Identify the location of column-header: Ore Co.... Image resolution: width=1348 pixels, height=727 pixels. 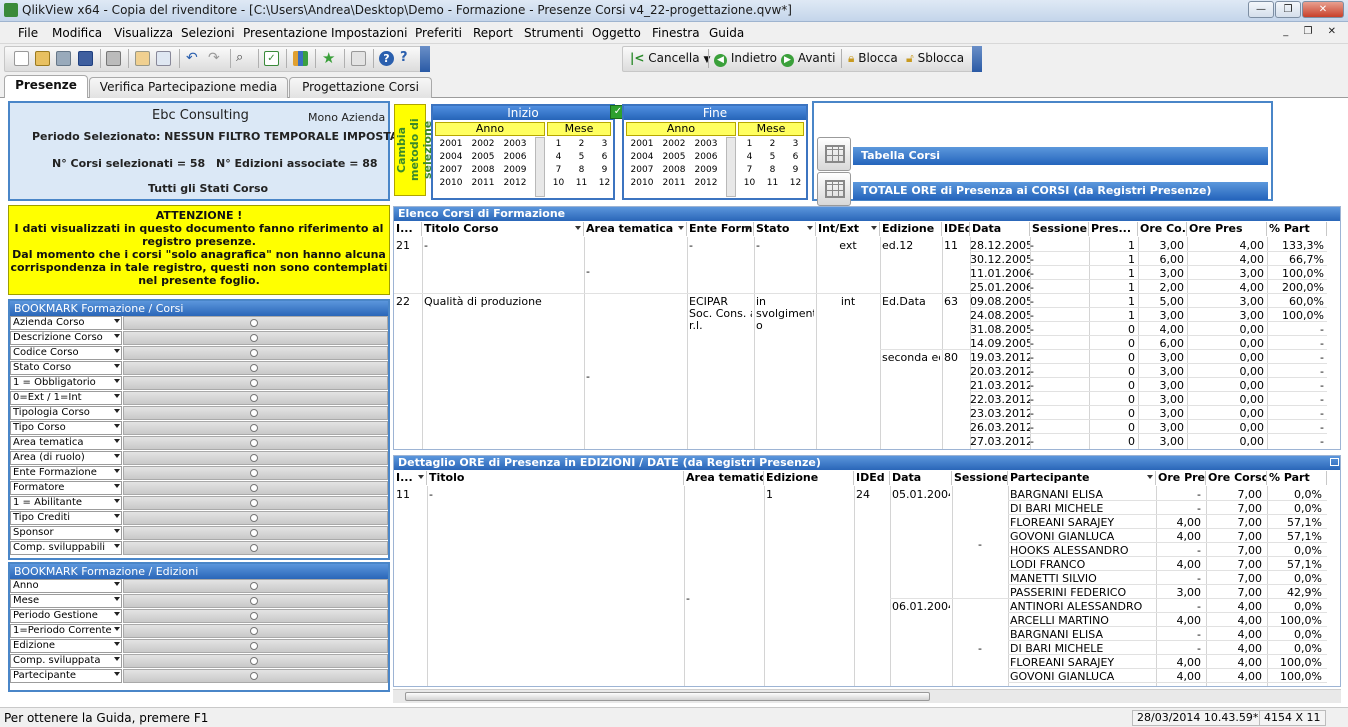
(1162, 229).